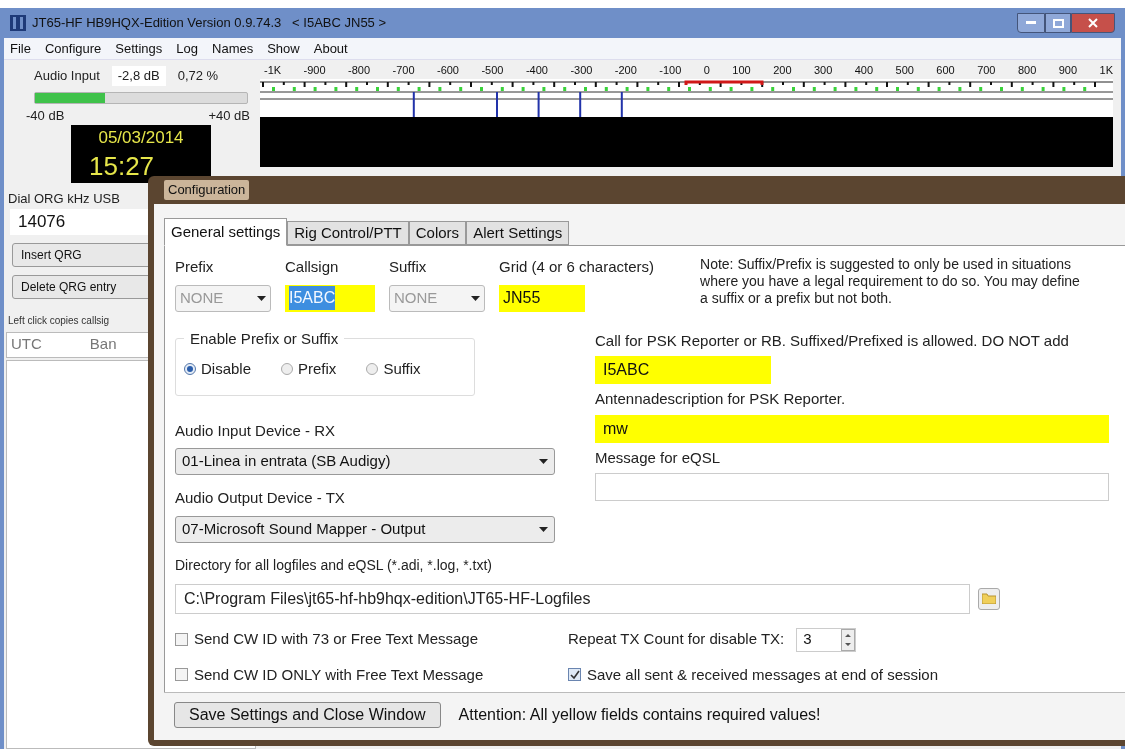  Describe the element at coordinates (536, 70) in the screenshot. I see `scale-label: -400` at that location.